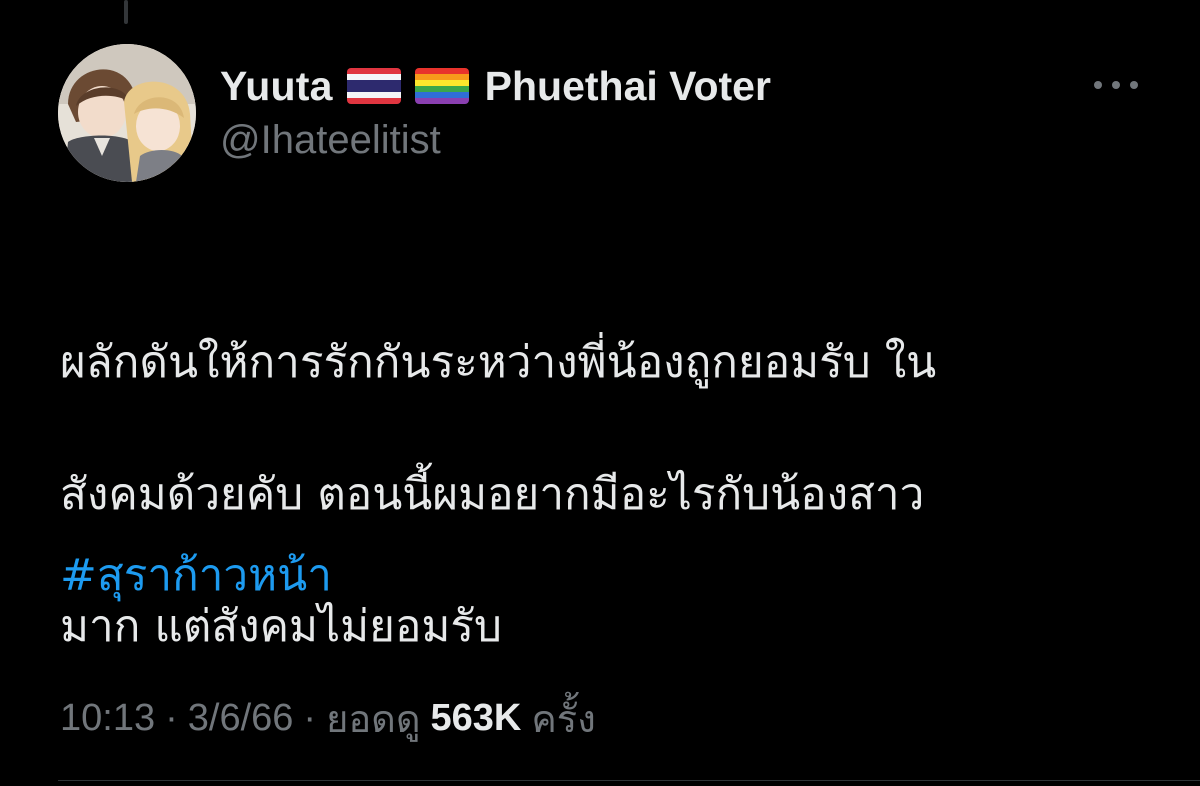 The image size is (1200, 786). Describe the element at coordinates (628, 86) in the screenshot. I see `display-name-suffix: Phuethai Voter` at that location.